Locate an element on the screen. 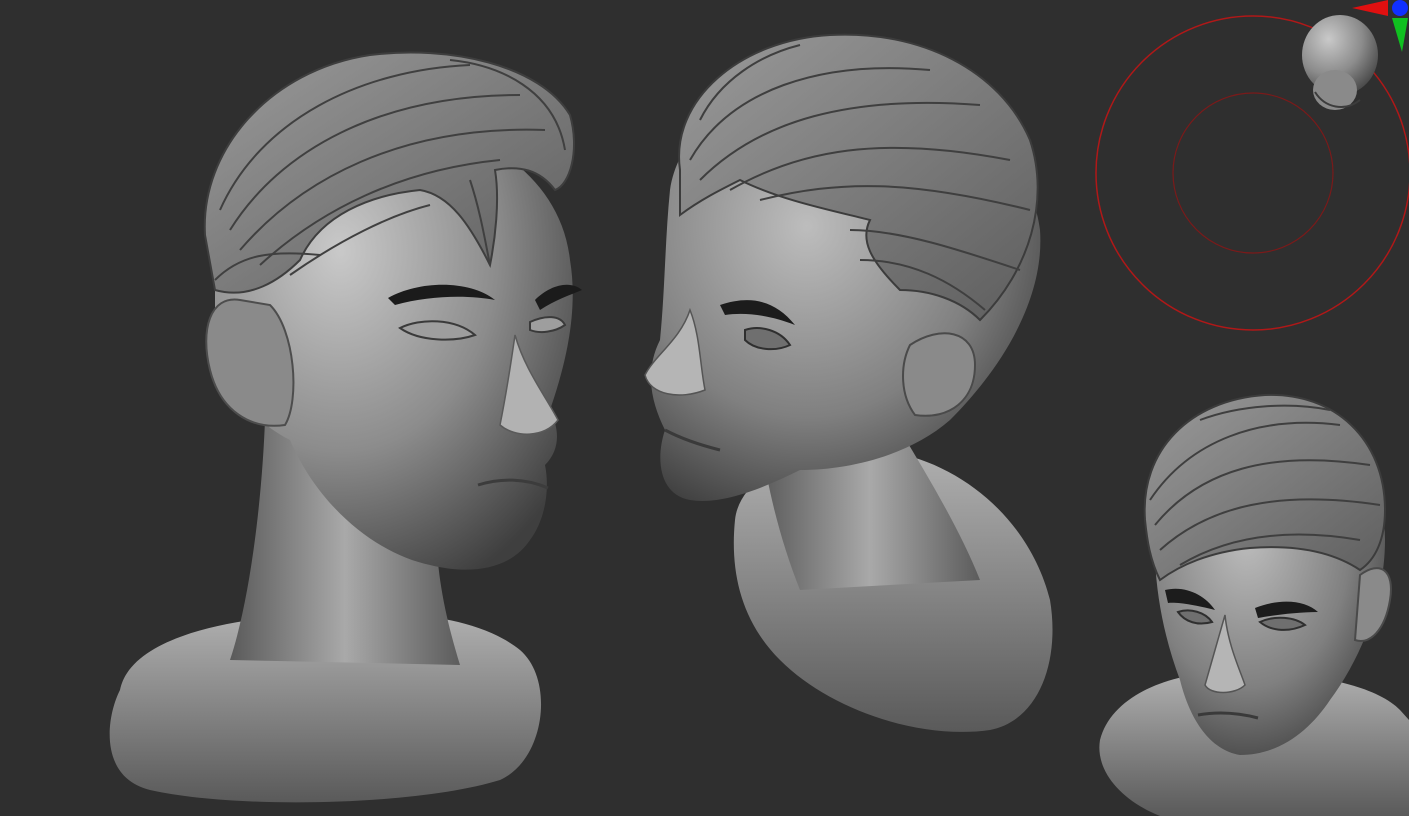 Image resolution: width=1409 pixels, height=816 pixels. z-axis-dot-icon is located at coordinates (1400, 8).